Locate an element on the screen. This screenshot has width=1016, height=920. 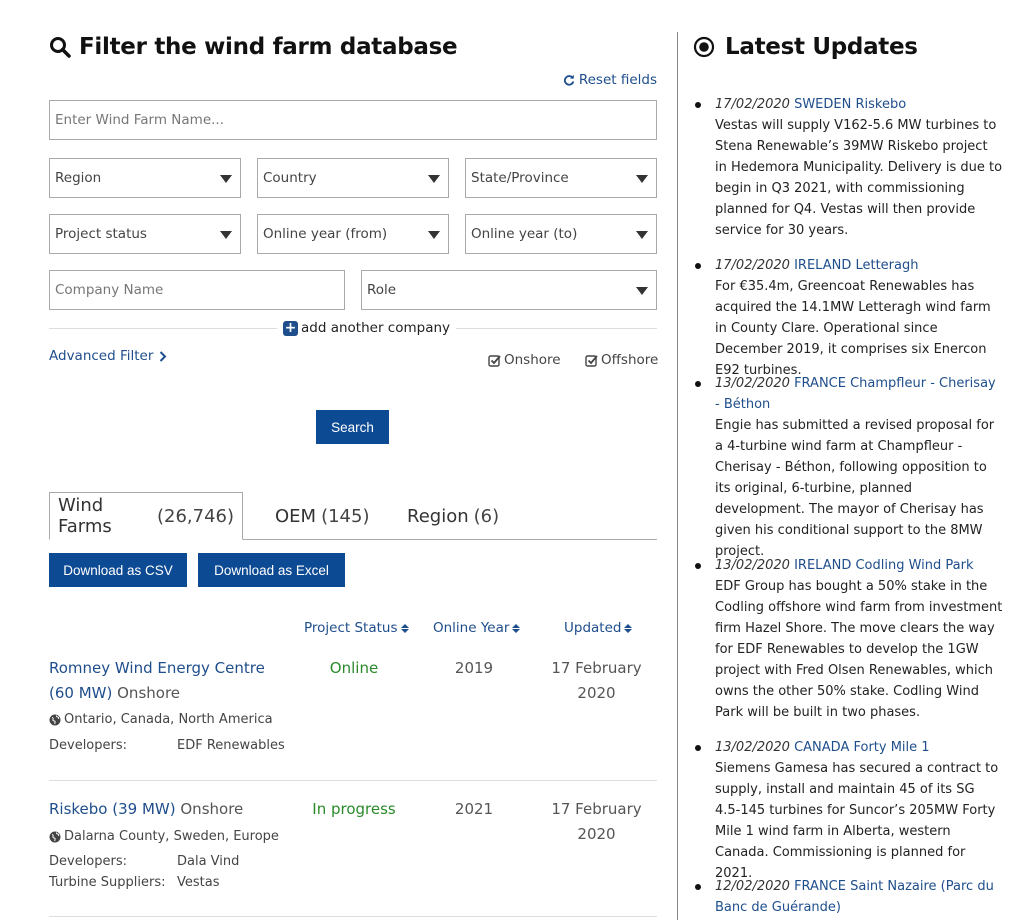
sort-updated: Updated is located at coordinates (598, 628).